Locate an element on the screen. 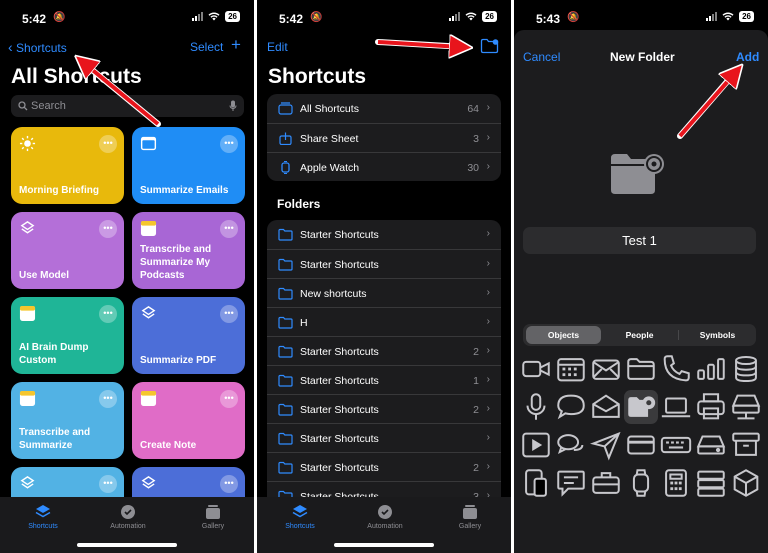  keyboard-icon is located at coordinates (676, 445).